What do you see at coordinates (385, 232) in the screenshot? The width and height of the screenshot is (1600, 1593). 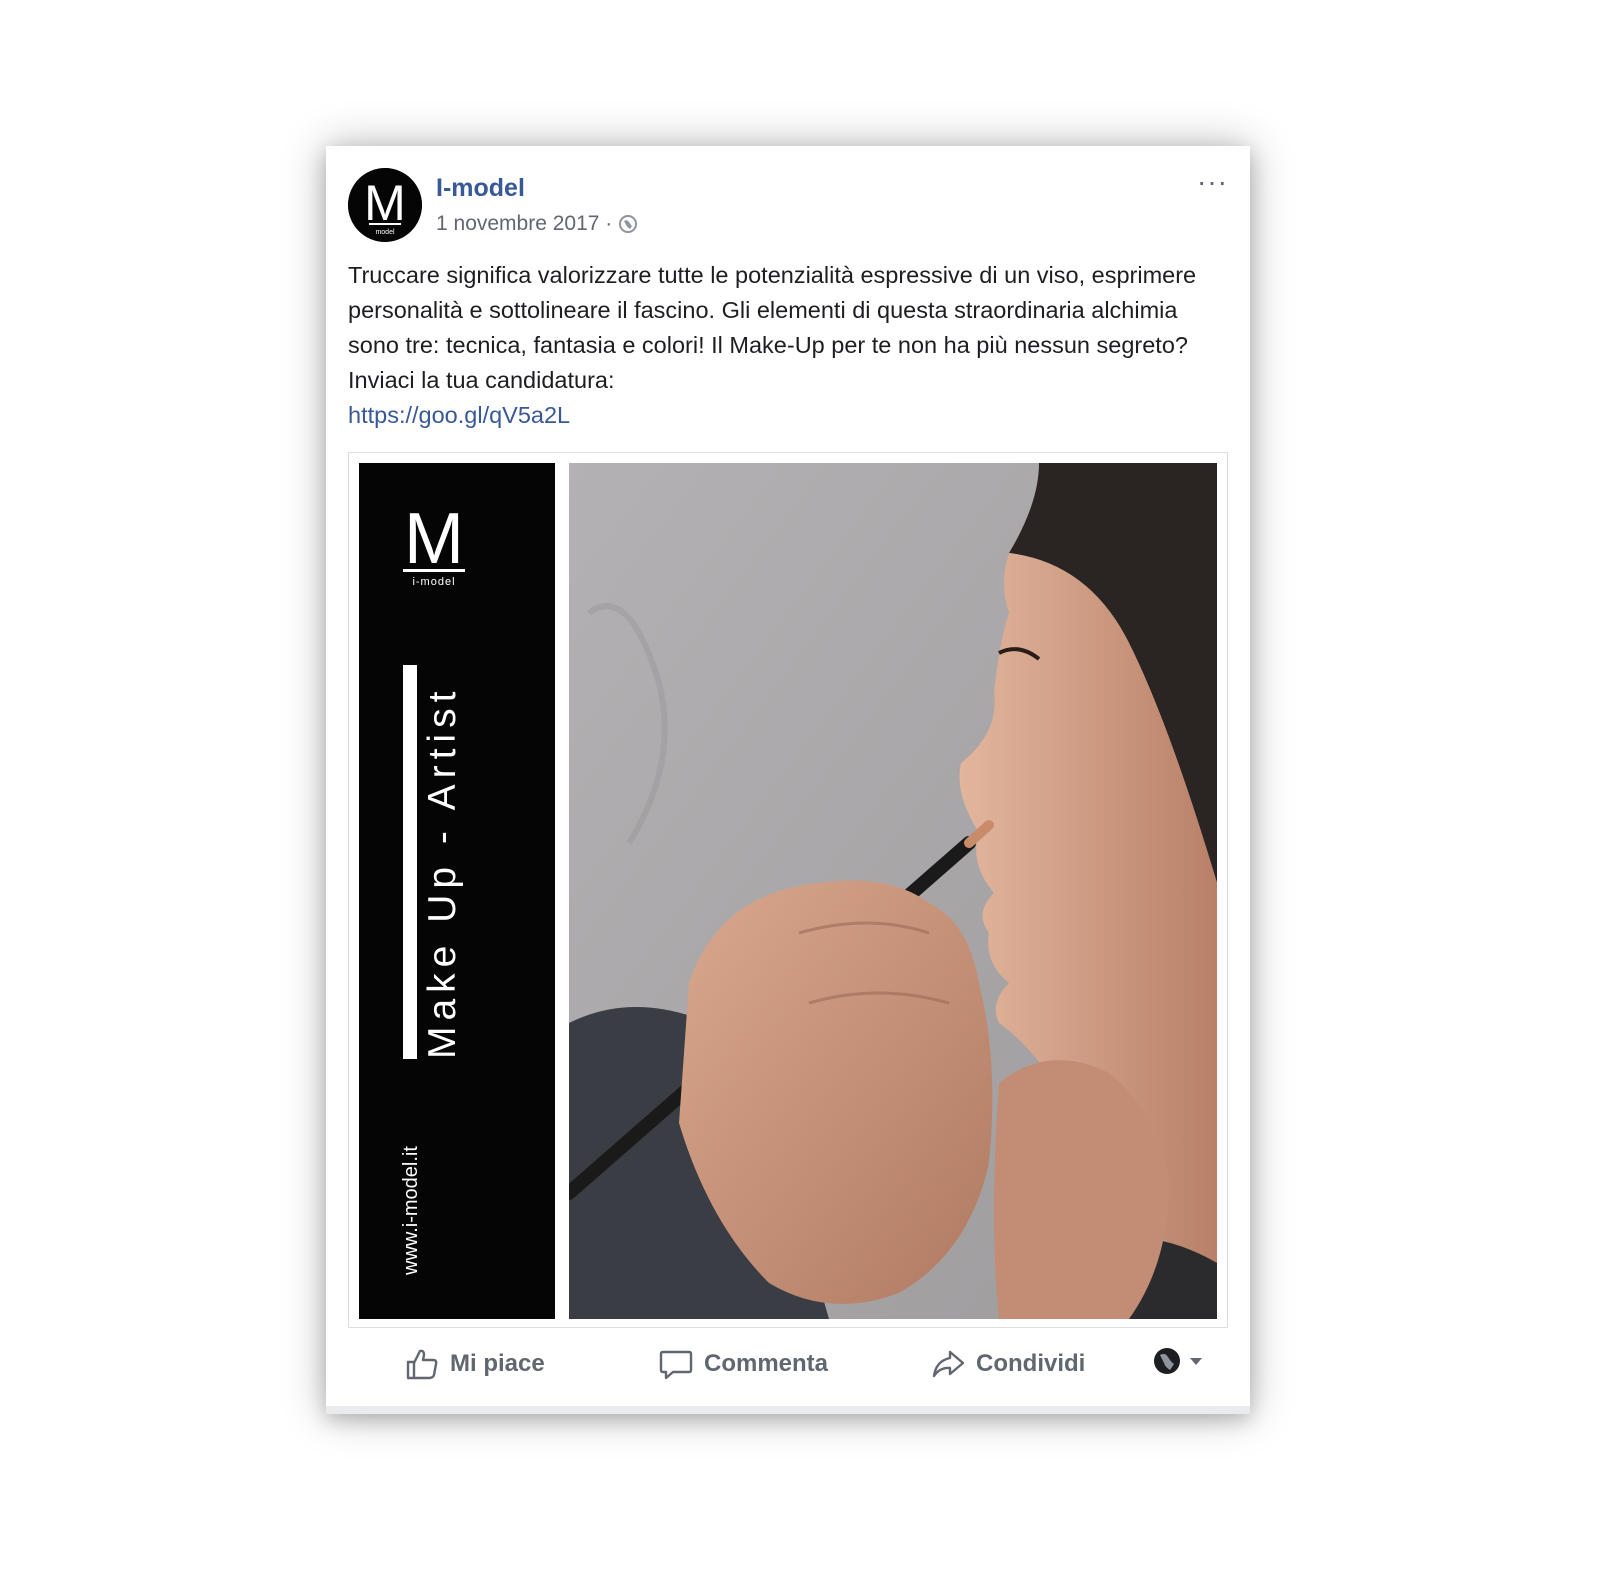 I see `svg-text: model` at bounding box center [385, 232].